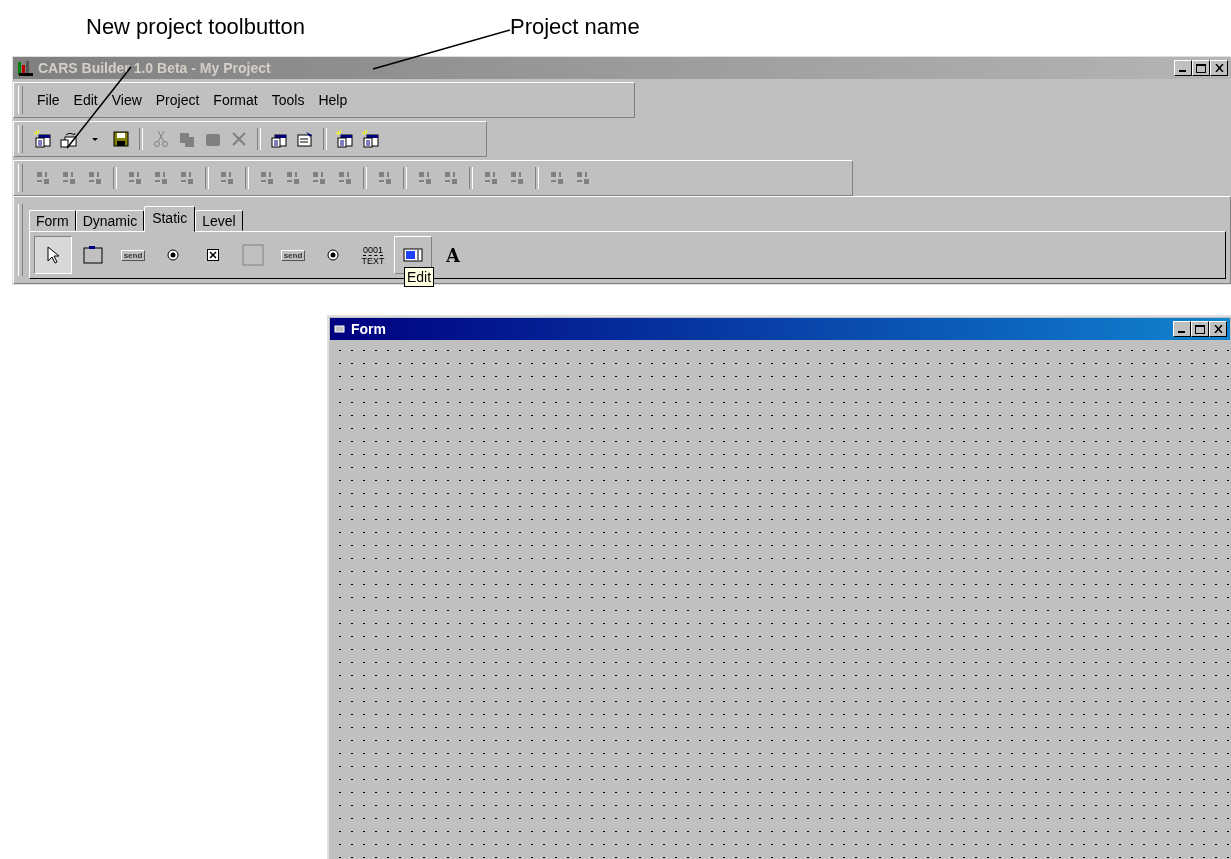 This screenshot has height=859, width=1231. What do you see at coordinates (345, 139) in the screenshot?
I see `new-form-icon` at bounding box center [345, 139].